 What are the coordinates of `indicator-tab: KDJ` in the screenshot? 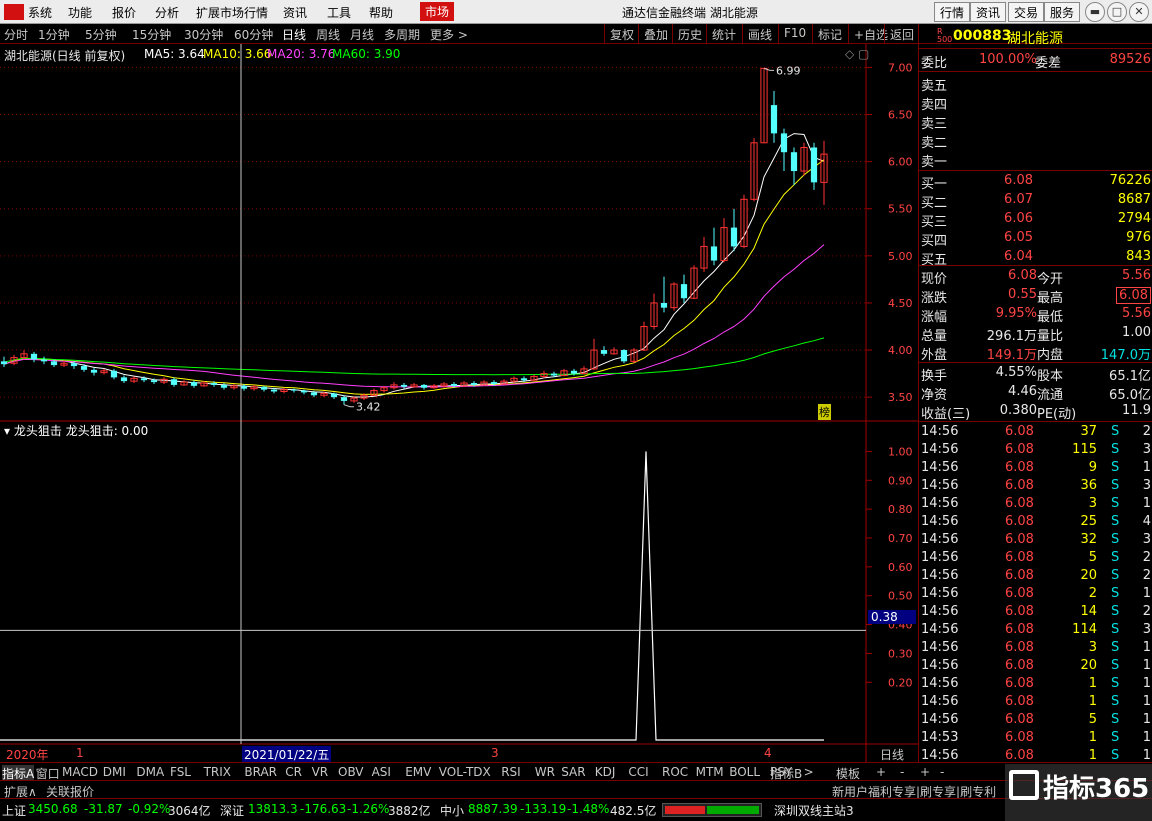 It's located at (605, 772).